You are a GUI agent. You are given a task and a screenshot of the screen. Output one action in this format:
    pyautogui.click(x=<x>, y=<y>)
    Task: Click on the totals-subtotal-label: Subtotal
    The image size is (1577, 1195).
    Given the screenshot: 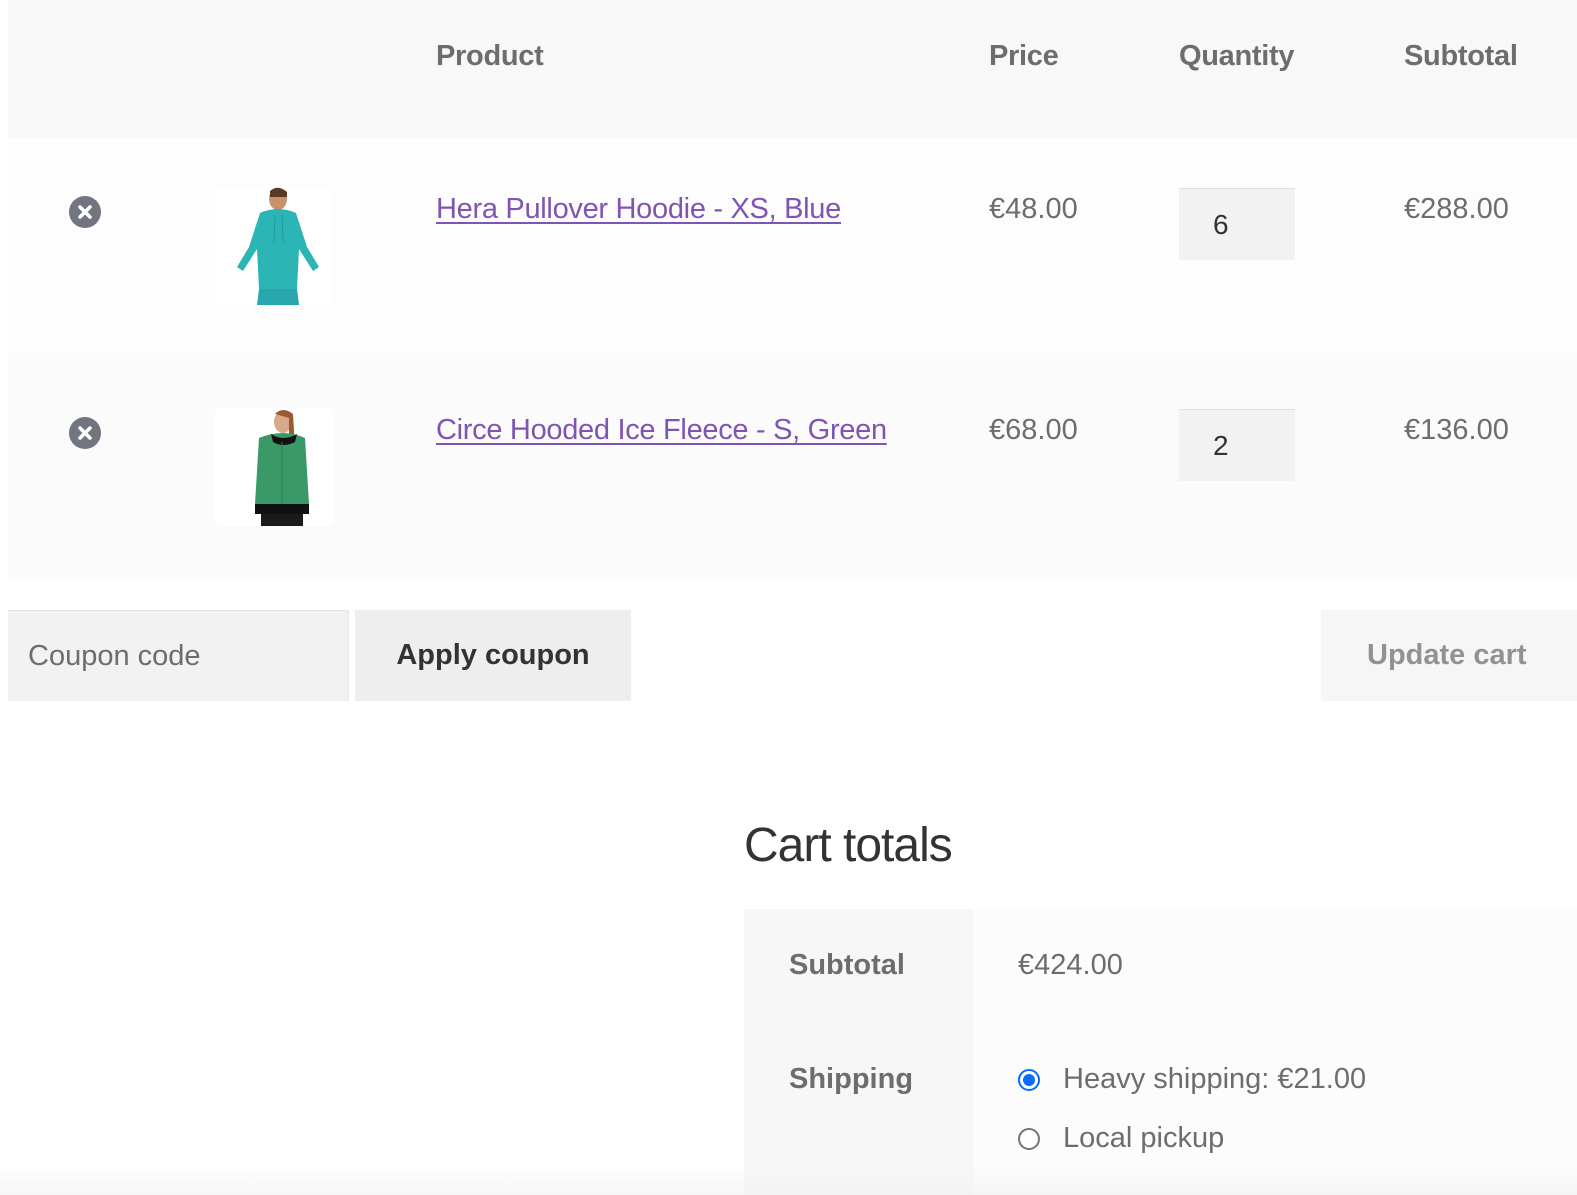 What is the action you would take?
    pyautogui.click(x=847, y=965)
    